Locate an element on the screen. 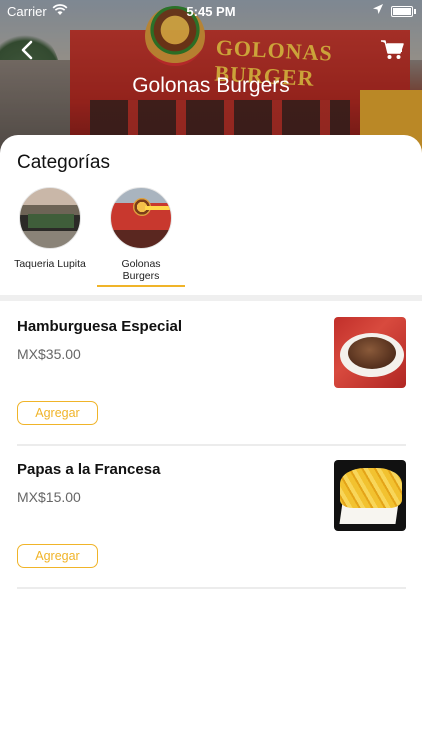 This screenshot has width=422, height=750. store-title: Golonas Burgers is located at coordinates (211, 85).